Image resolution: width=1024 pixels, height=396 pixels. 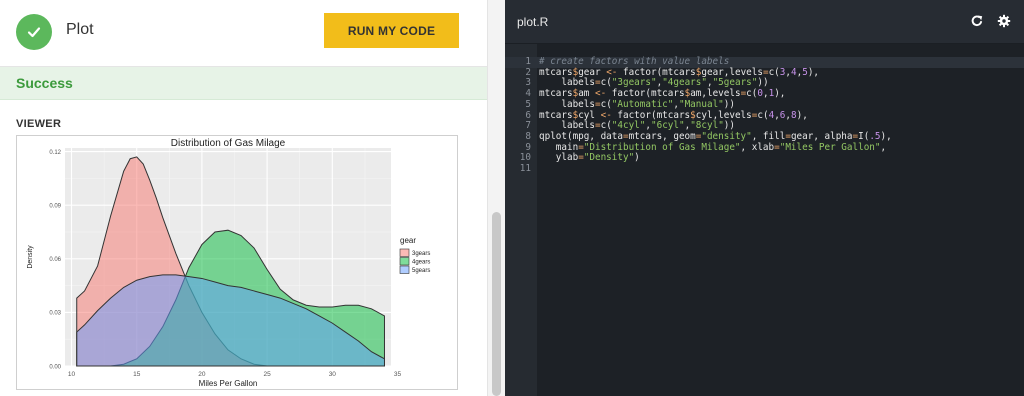 What do you see at coordinates (1004, 21) in the screenshot?
I see `gear-icon` at bounding box center [1004, 21].